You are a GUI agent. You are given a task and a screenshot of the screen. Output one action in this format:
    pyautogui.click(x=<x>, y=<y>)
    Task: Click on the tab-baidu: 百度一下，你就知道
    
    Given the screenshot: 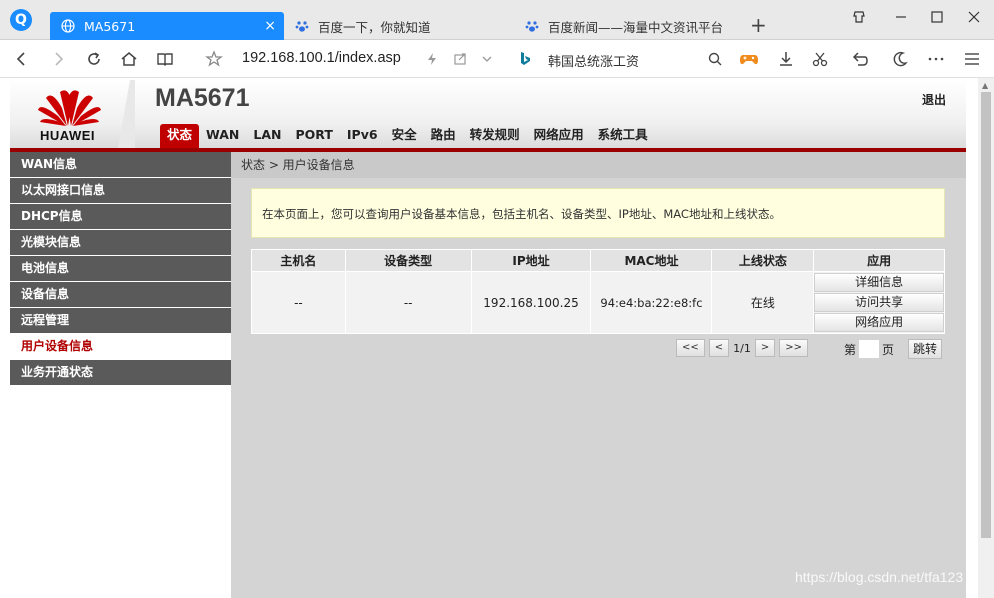 What is the action you would take?
    pyautogui.click(x=398, y=26)
    